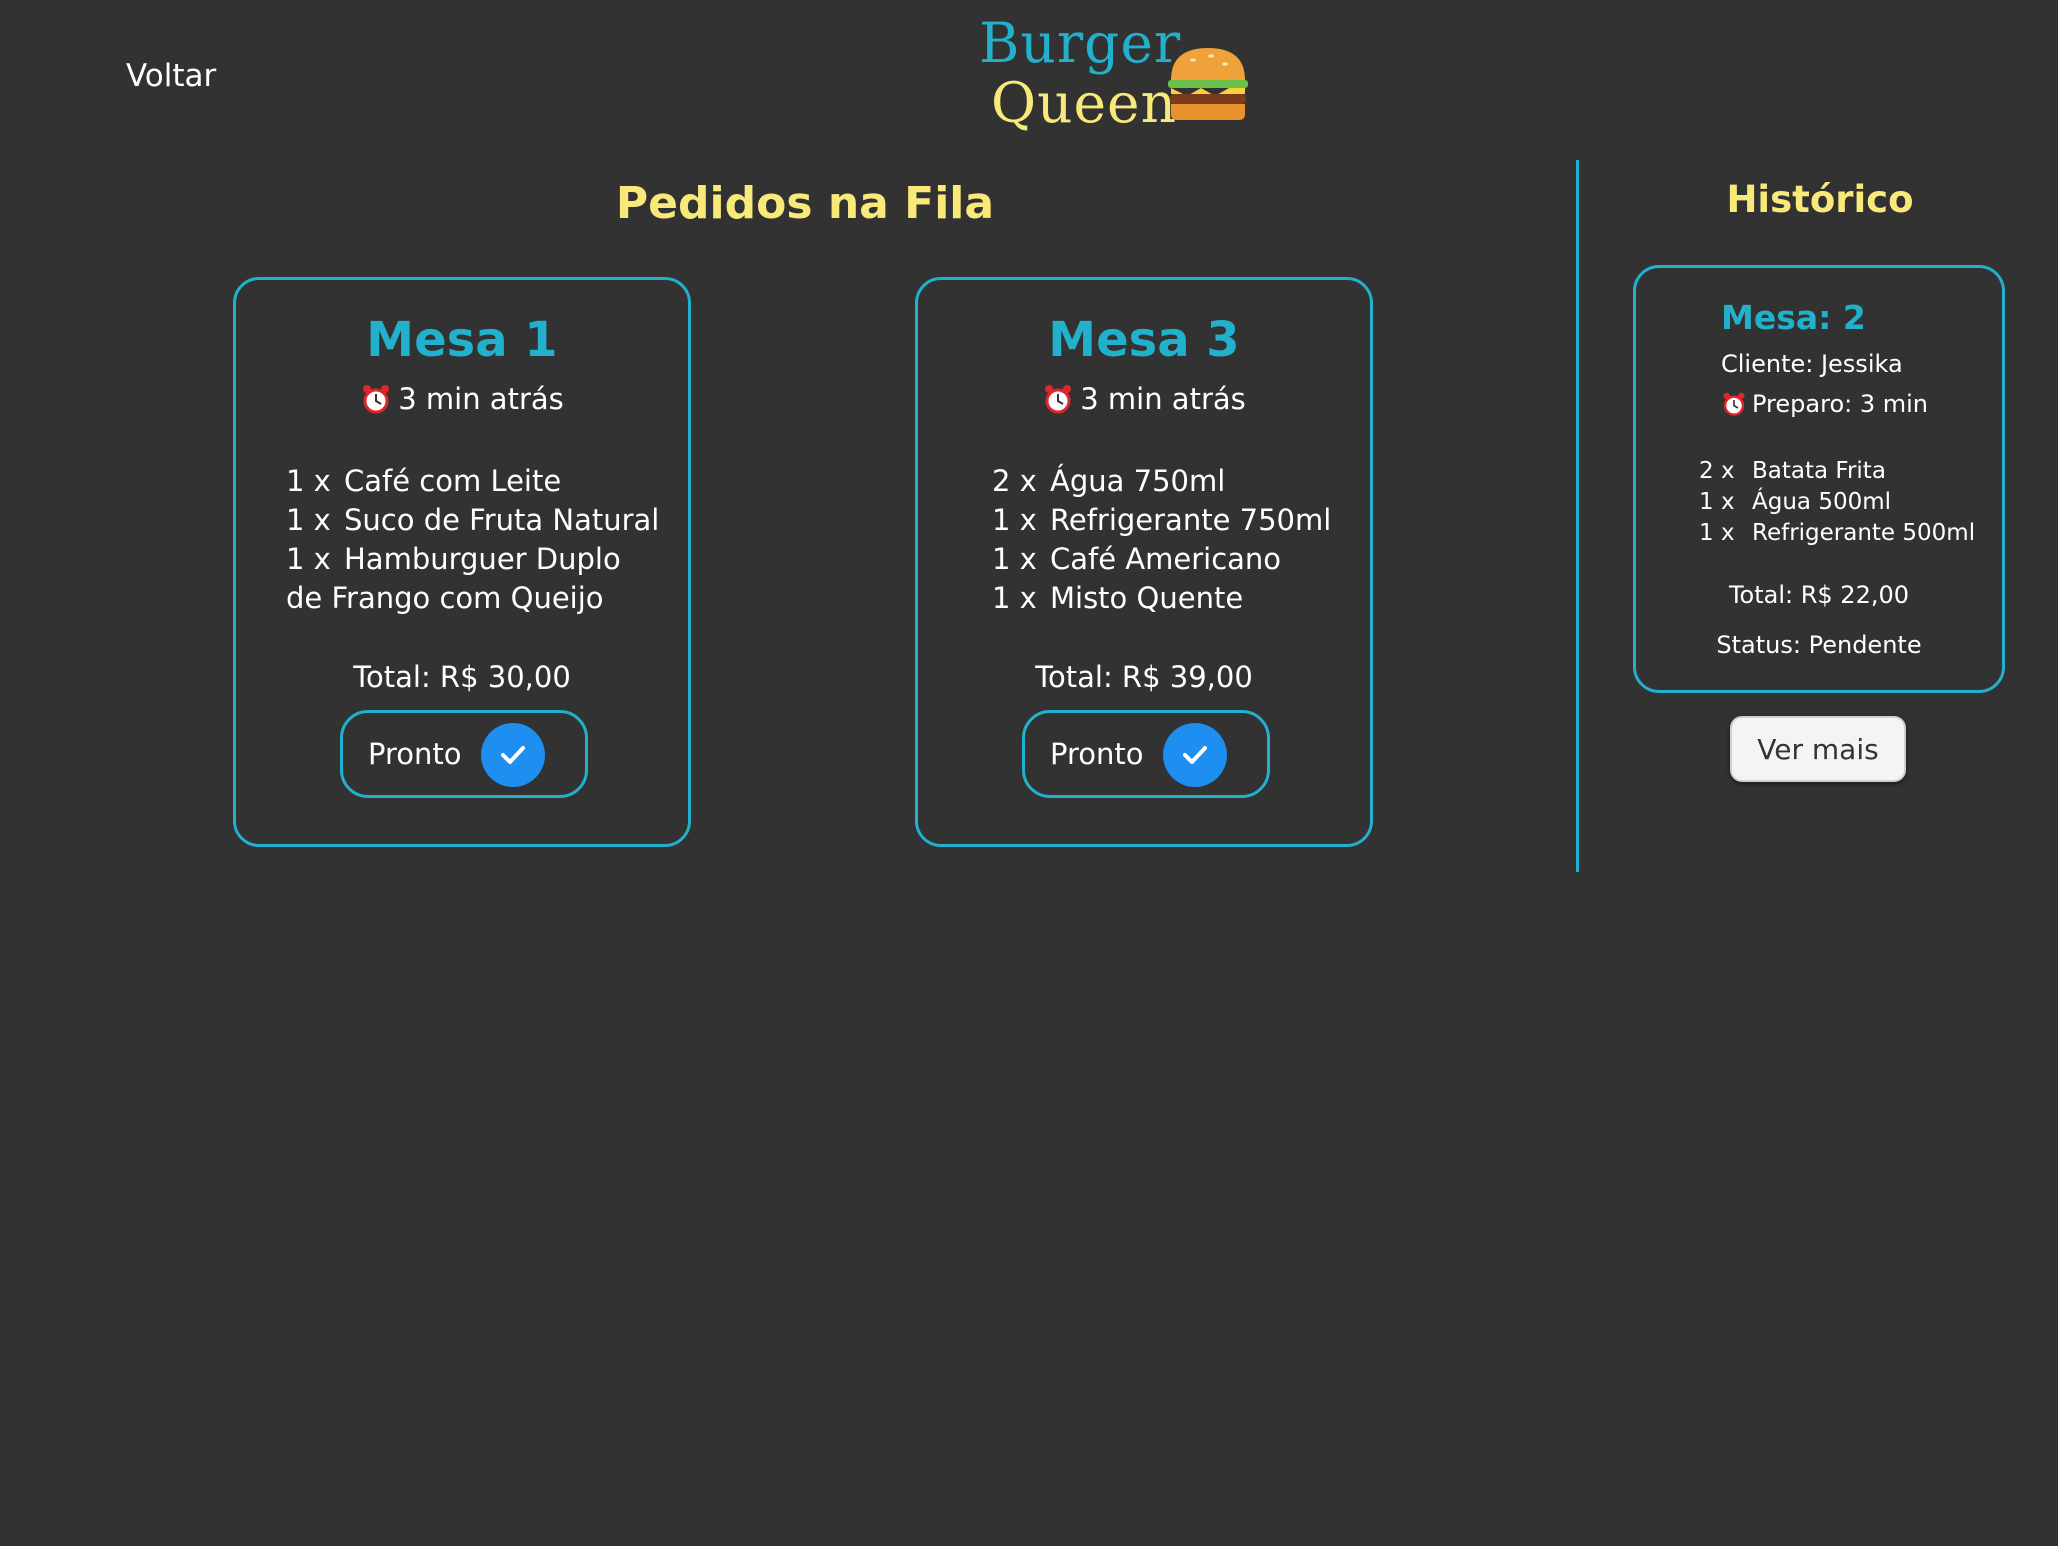  I want to click on burger-icon, so click(1208, 84).